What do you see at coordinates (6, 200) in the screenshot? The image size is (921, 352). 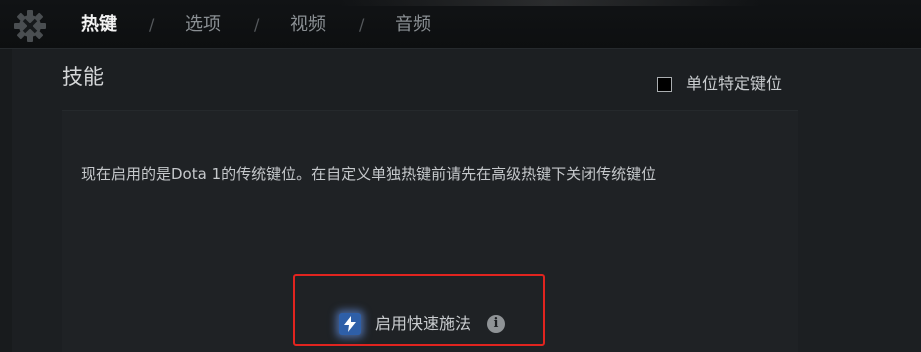 I see `left-edge-decoration` at bounding box center [6, 200].